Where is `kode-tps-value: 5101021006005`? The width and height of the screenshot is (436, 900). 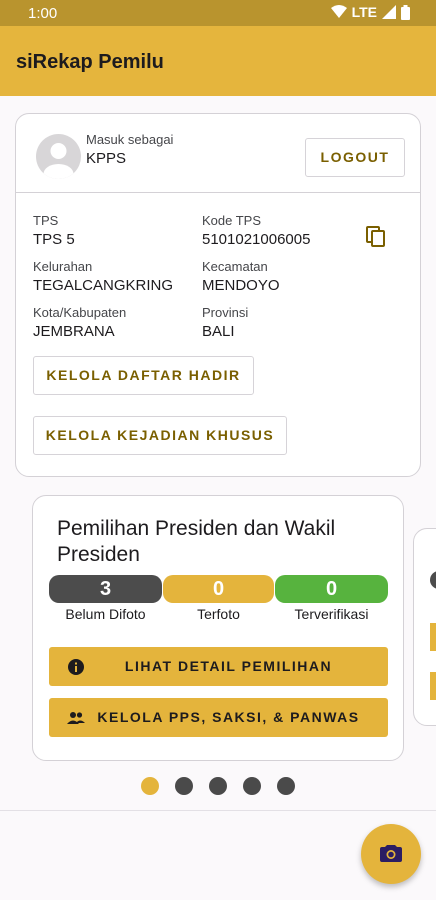
kode-tps-value: 5101021006005 is located at coordinates (256, 239).